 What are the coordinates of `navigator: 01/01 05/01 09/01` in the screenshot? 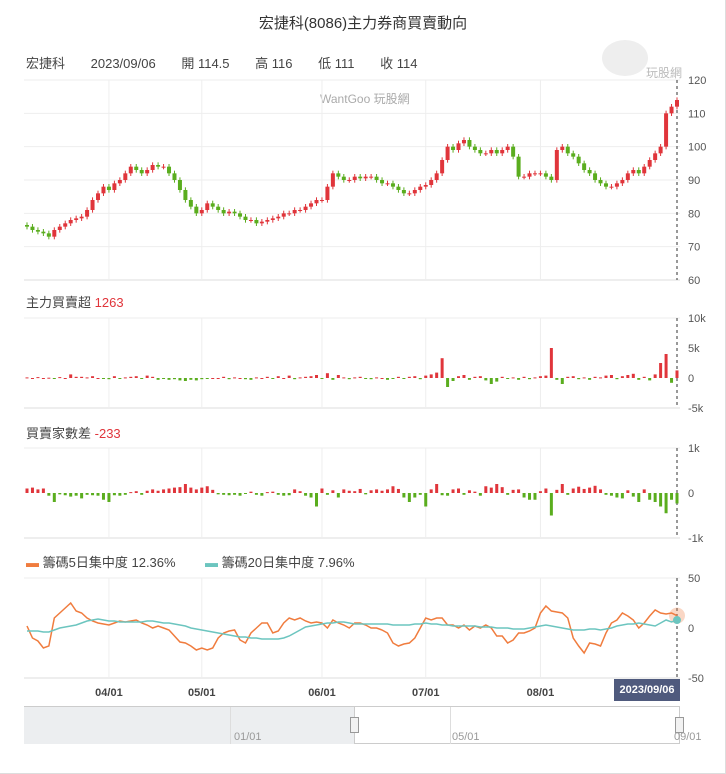 It's located at (363, 725).